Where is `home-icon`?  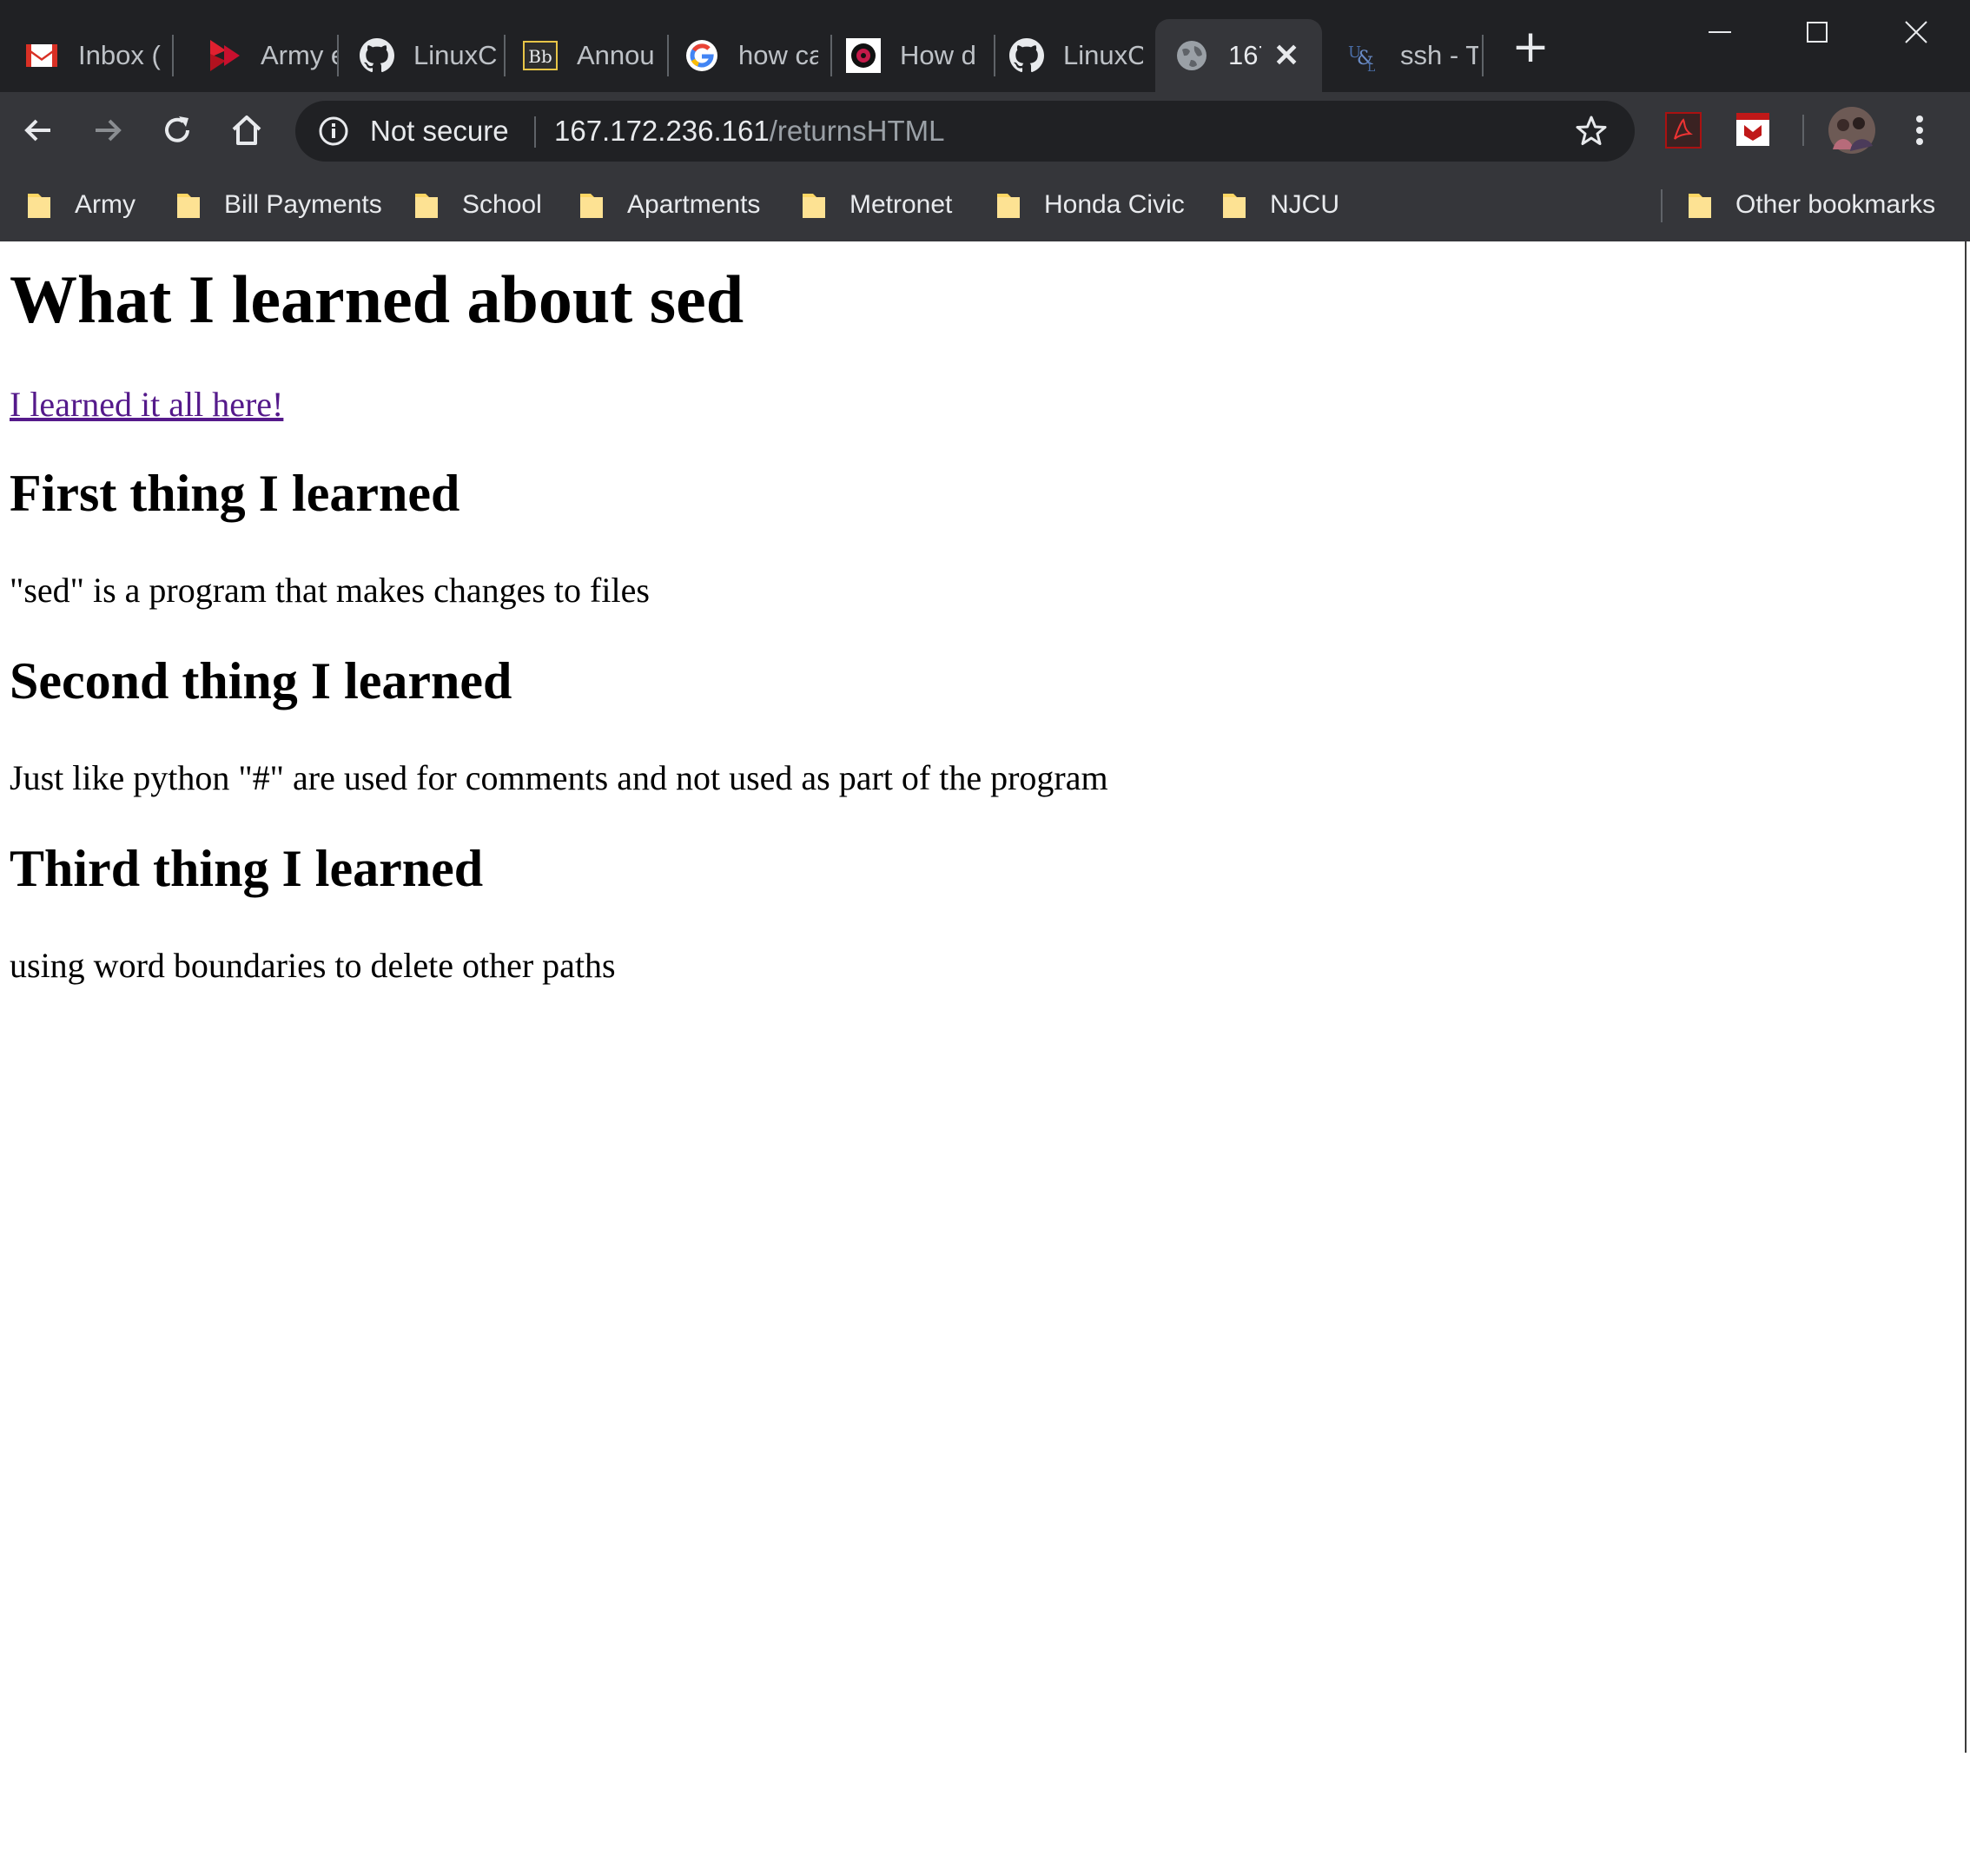 home-icon is located at coordinates (246, 130).